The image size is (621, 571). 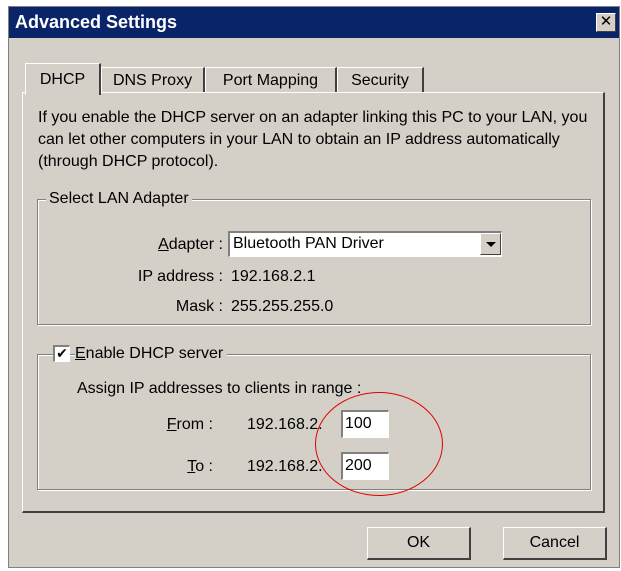 I want to click on mask-label: Mask :, so click(x=199, y=306).